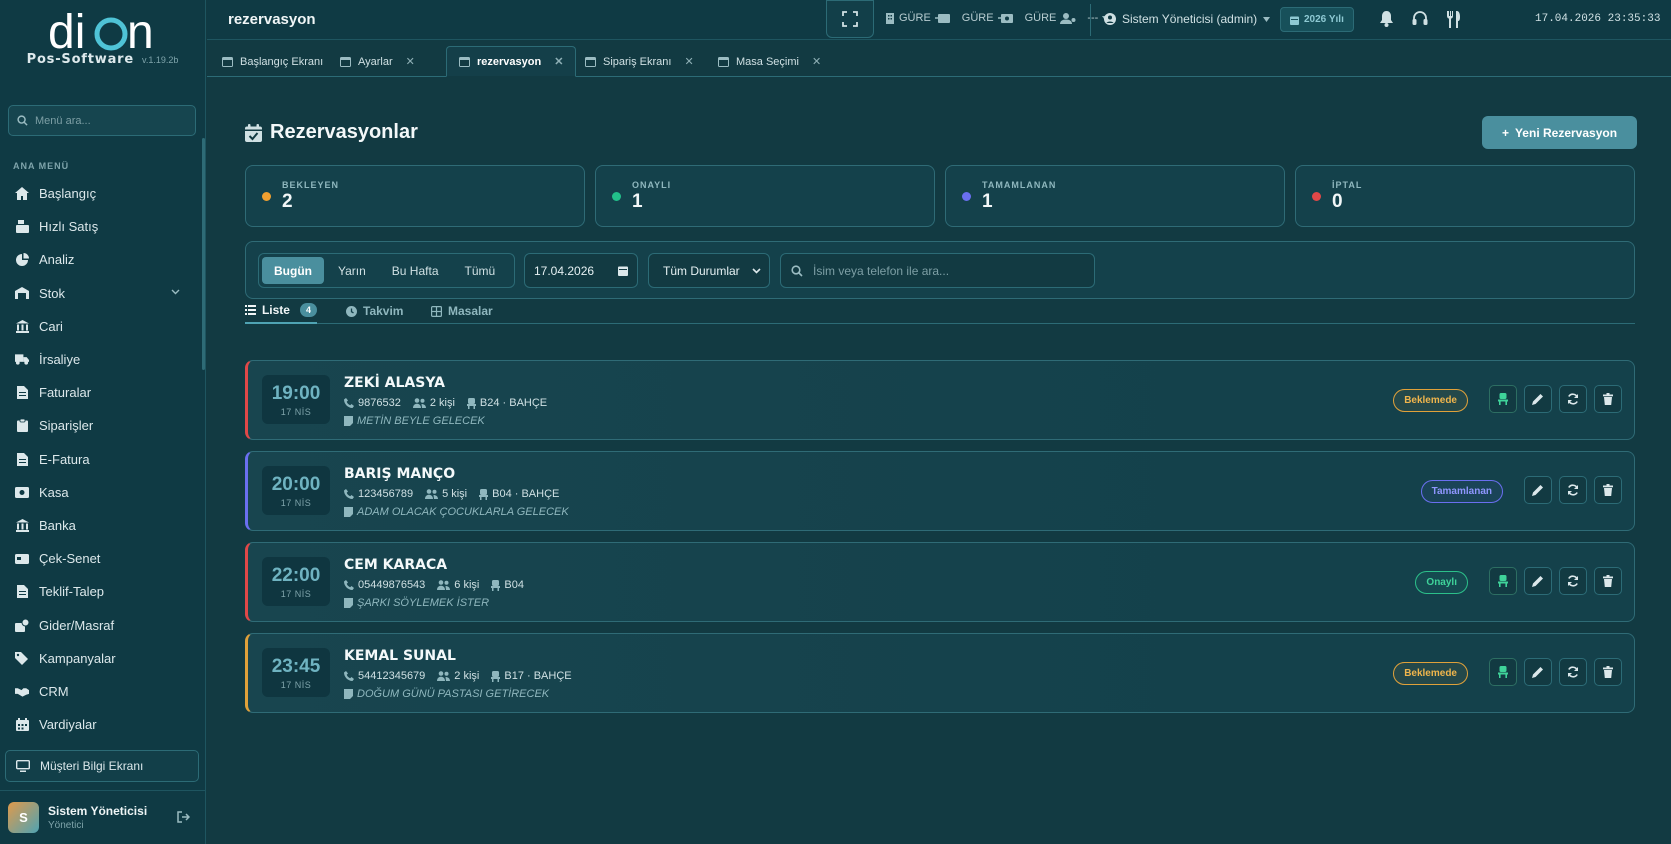  Describe the element at coordinates (1559, 132) in the screenshot. I see `new-reservation-button: + Yeni Rezervasyon` at that location.